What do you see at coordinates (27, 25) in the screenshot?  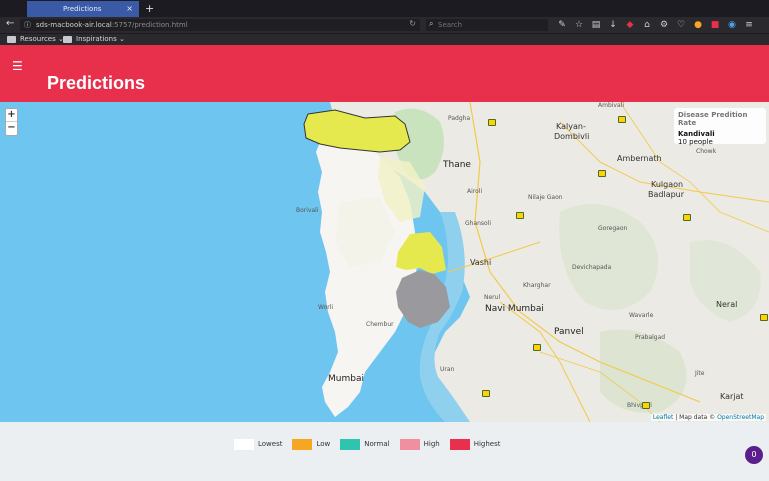 I see `info-icon: ⓘ` at bounding box center [27, 25].